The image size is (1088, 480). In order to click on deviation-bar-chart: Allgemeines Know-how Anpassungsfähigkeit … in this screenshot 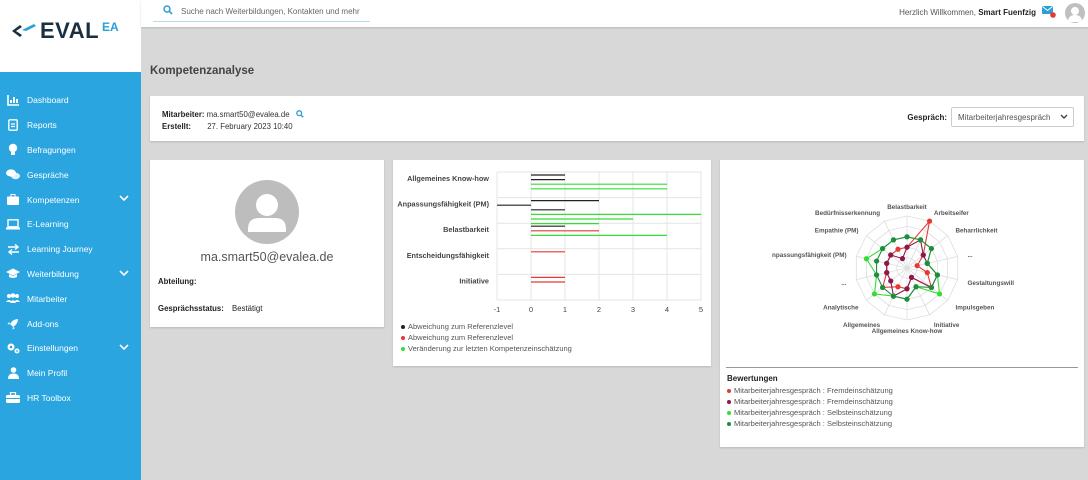, I will do `click(550, 242)`.